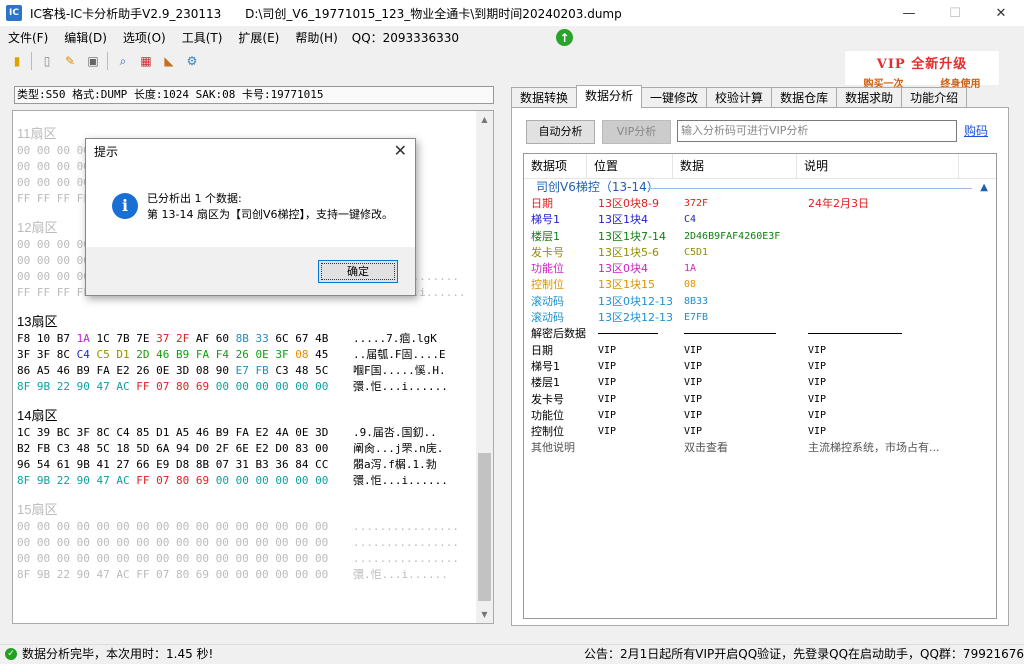 This screenshot has width=1024, height=664. I want to click on hex-byte: FA, so click(202, 354).